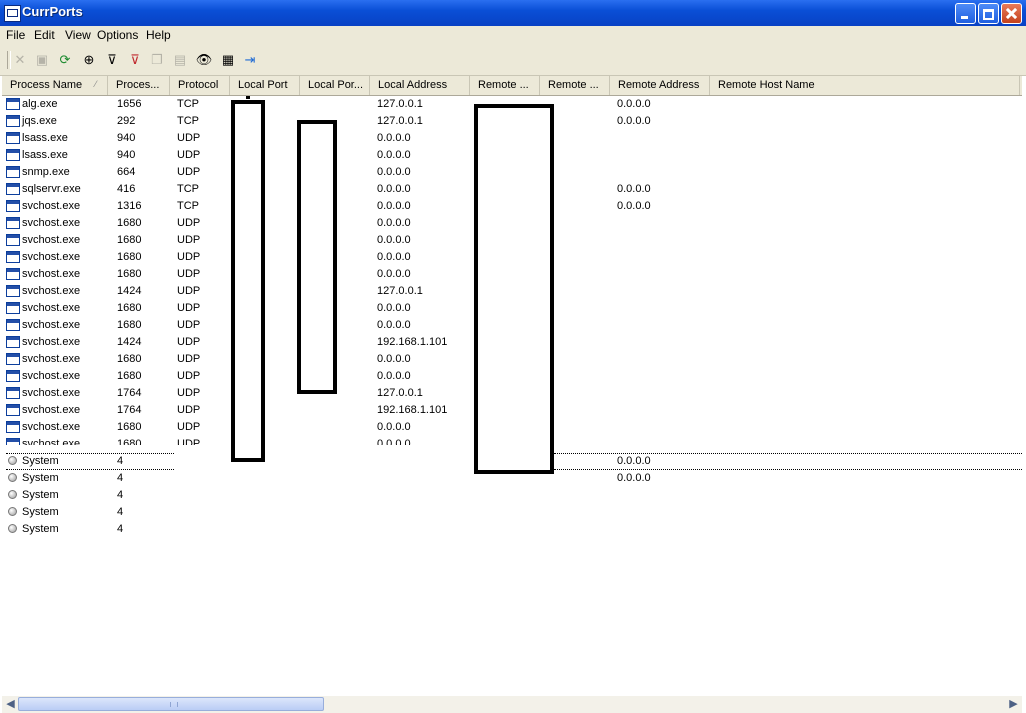  Describe the element at coordinates (15, 35) in the screenshot. I see `menu-file: File` at that location.